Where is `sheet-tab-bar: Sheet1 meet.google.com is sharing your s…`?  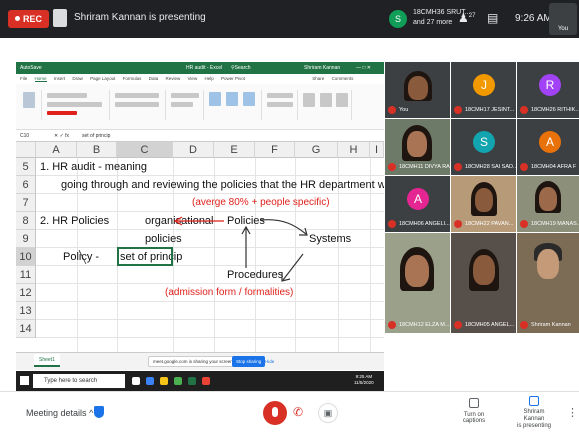
sheet-tab-bar: Sheet1 meet.google.com is sharing your s… is located at coordinates (200, 361).